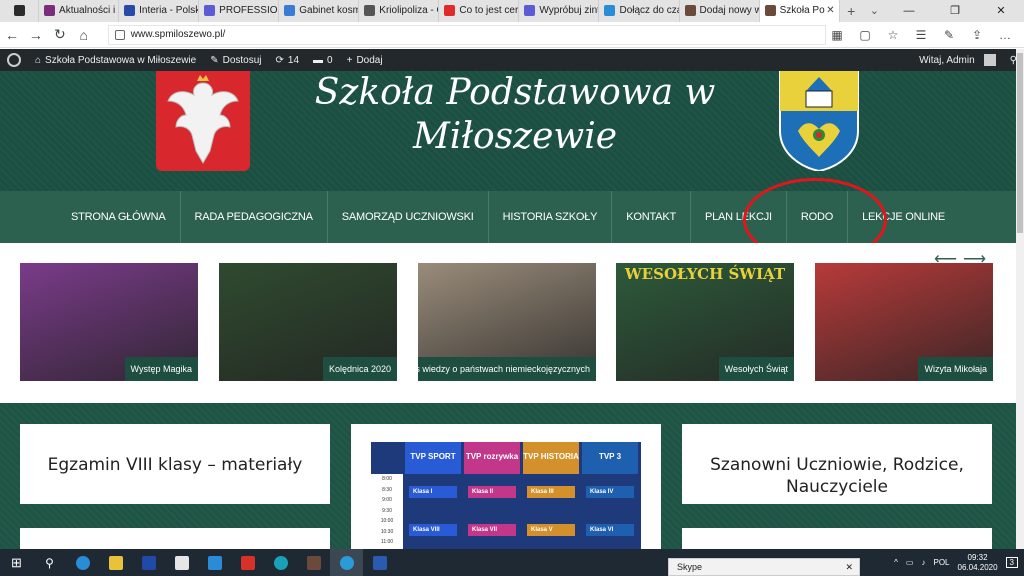  What do you see at coordinates (84, 35) in the screenshot?
I see `home-icon: ⌂` at bounding box center [84, 35].